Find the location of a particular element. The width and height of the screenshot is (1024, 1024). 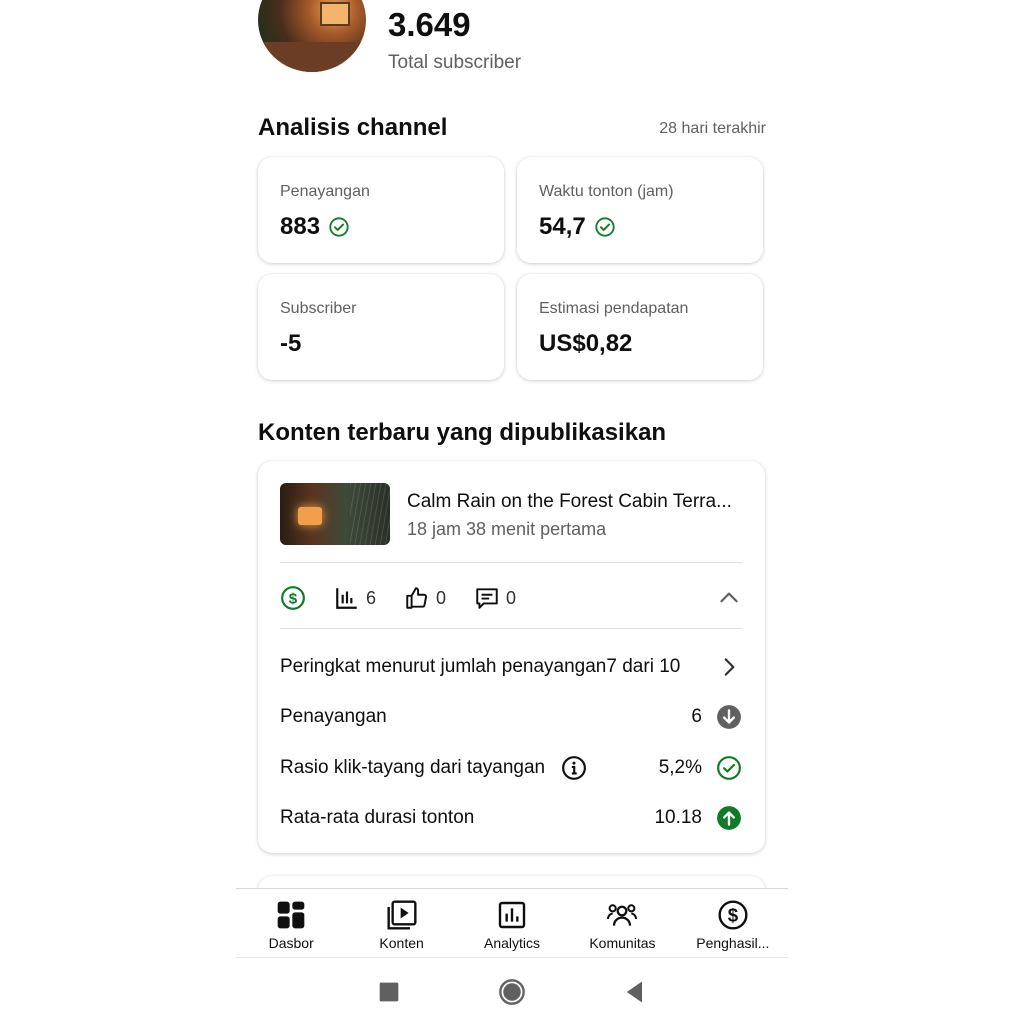

chevron-right-icon is located at coordinates (729, 667).